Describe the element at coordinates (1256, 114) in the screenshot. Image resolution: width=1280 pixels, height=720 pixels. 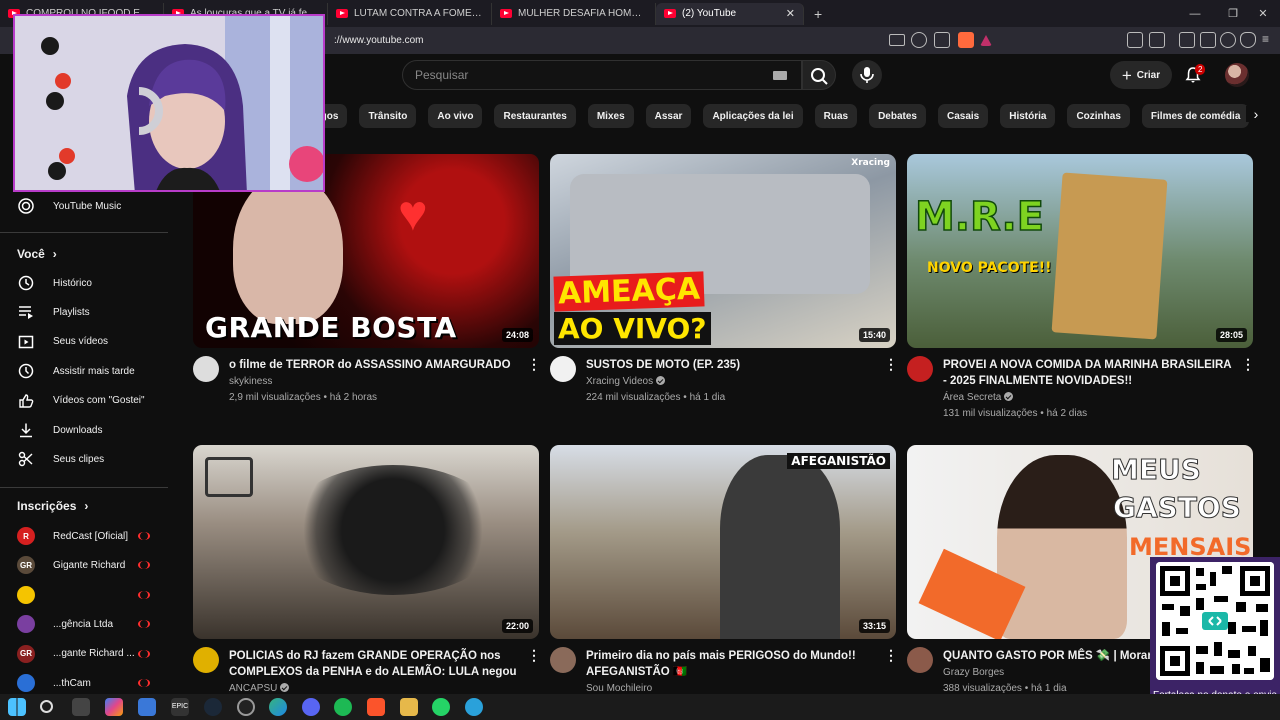
I see `chips-next-arrow-icon: ›` at that location.